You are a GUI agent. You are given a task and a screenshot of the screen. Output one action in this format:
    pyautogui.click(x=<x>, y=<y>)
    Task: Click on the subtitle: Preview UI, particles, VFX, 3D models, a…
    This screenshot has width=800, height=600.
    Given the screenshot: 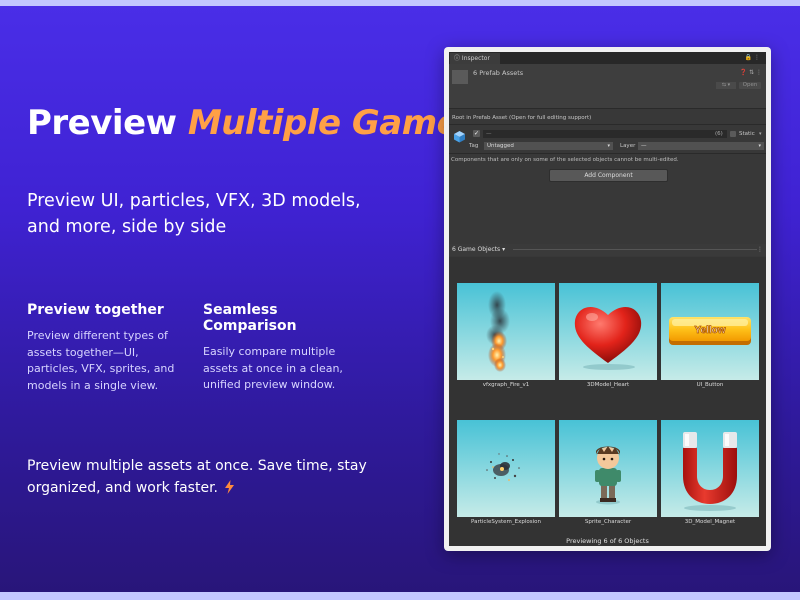 What is the action you would take?
    pyautogui.click(x=194, y=214)
    